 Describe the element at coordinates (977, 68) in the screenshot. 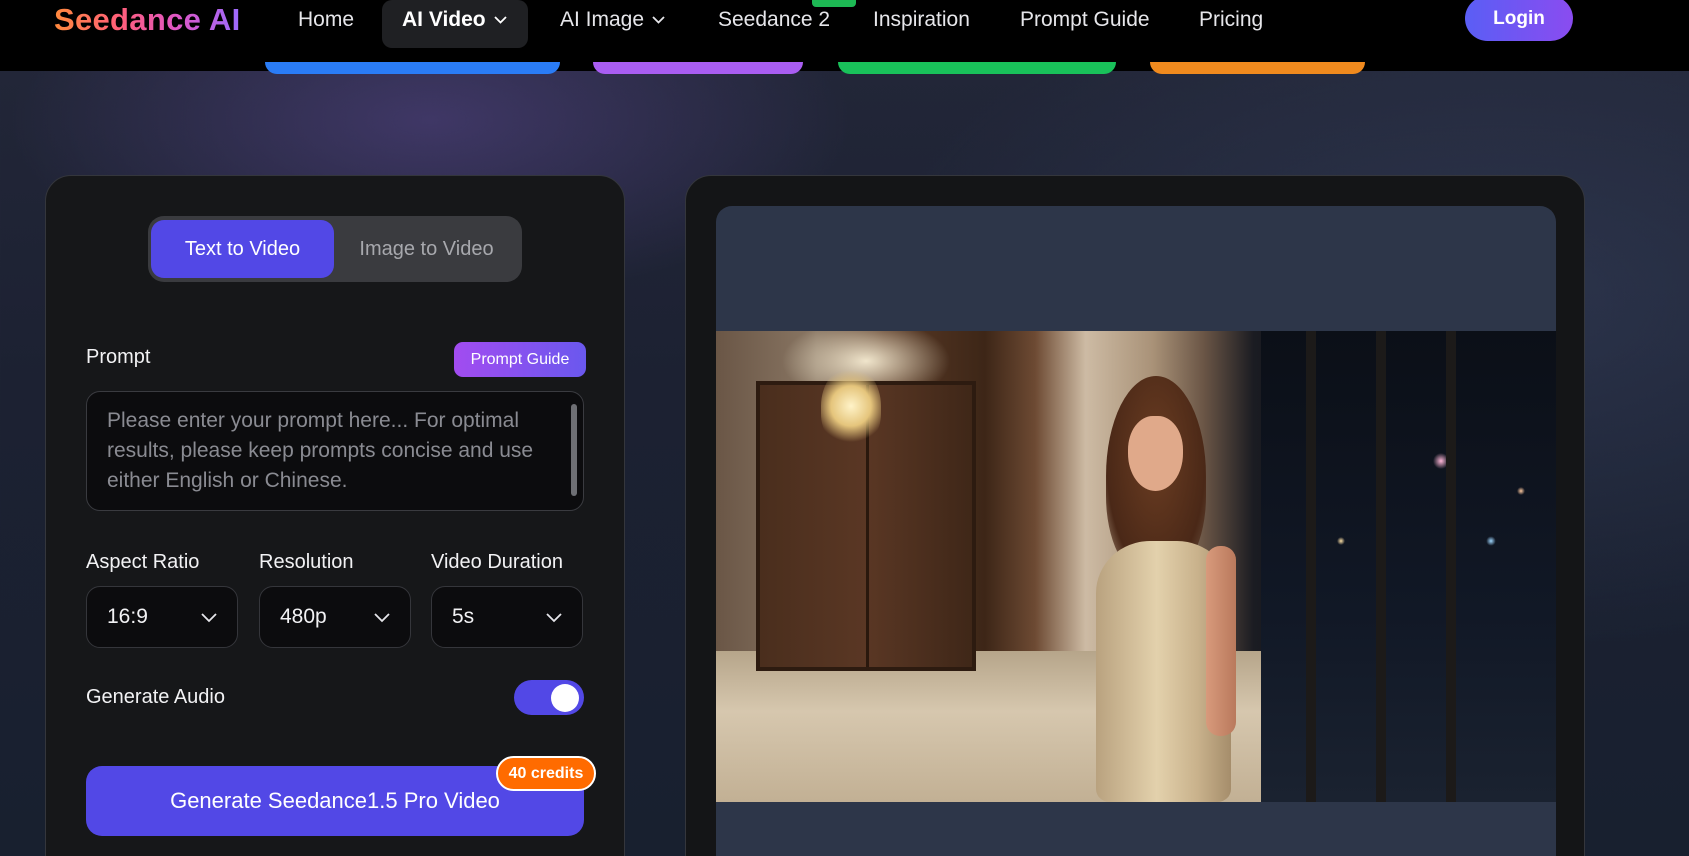

I see `scrolled-pill-green` at that location.